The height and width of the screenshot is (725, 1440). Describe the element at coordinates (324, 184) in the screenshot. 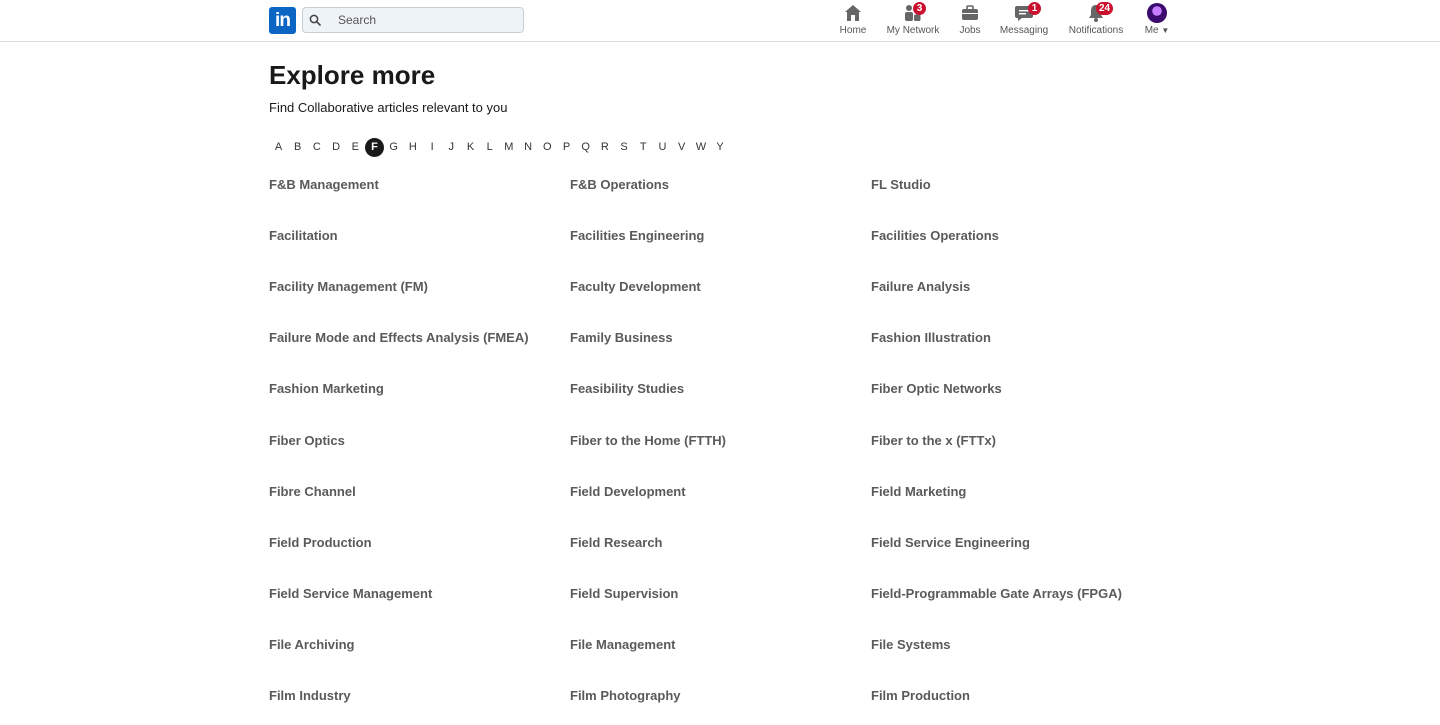

I see `topic-link: F&B Management` at that location.